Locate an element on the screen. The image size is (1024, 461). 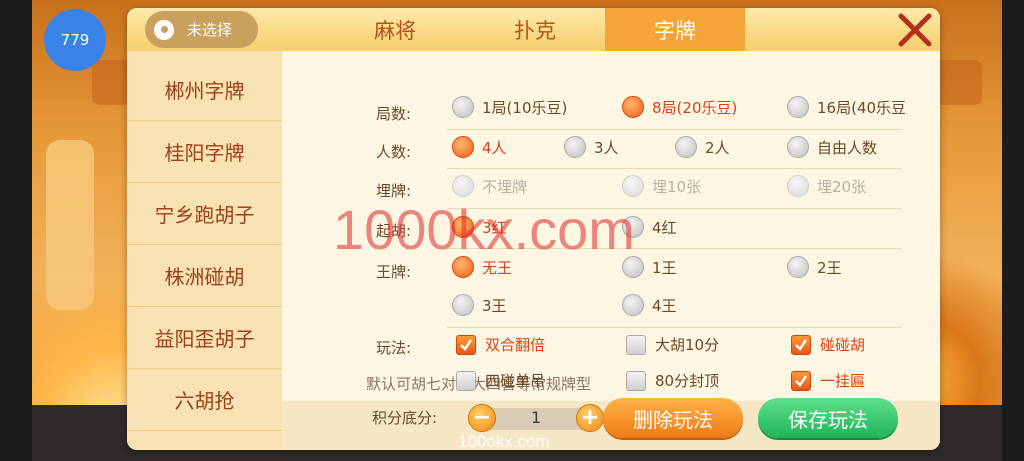
increase-button: + is located at coordinates (590, 418).